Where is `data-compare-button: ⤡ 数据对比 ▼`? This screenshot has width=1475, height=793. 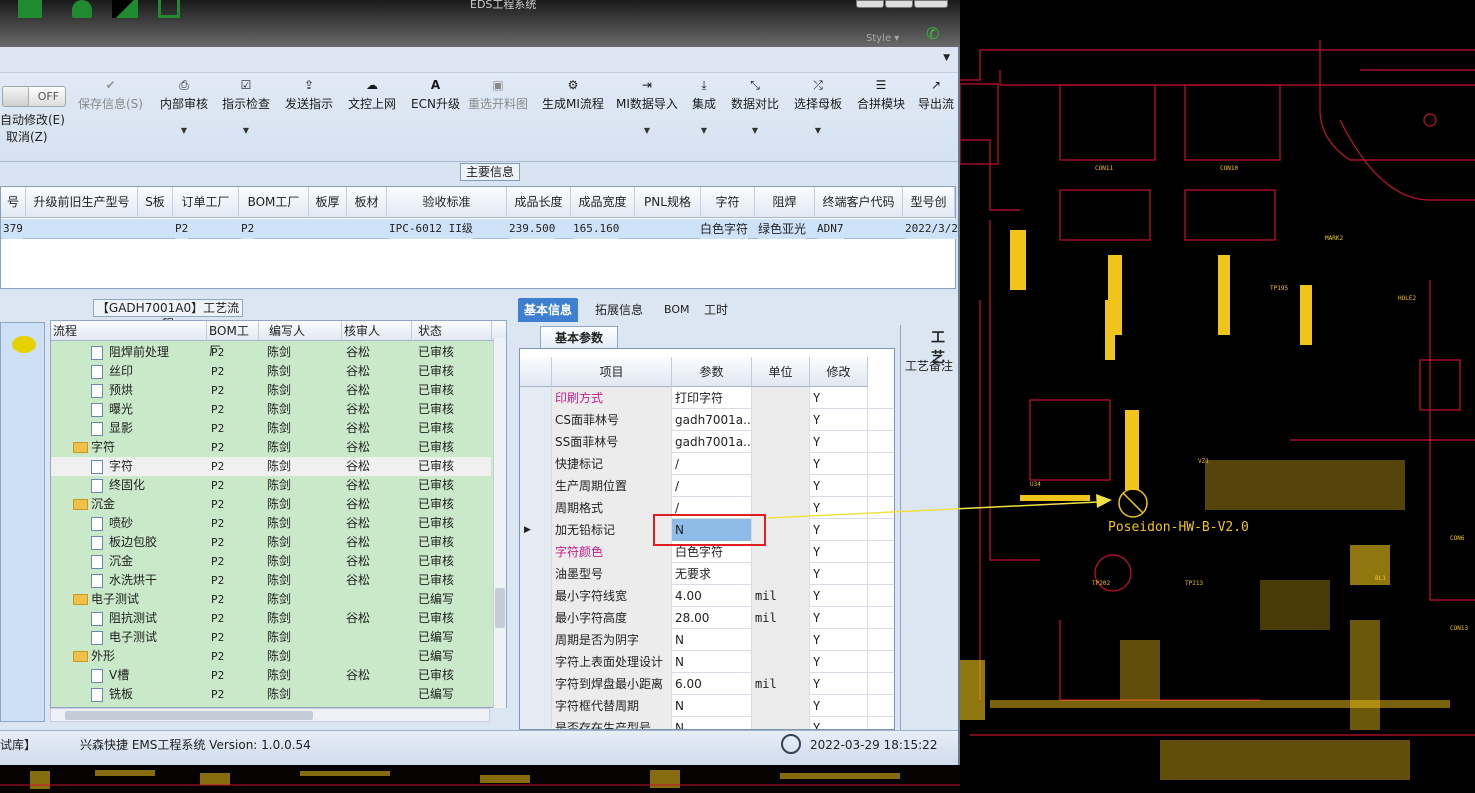 data-compare-button: ⤡ 数据对比 ▼ is located at coordinates (755, 106).